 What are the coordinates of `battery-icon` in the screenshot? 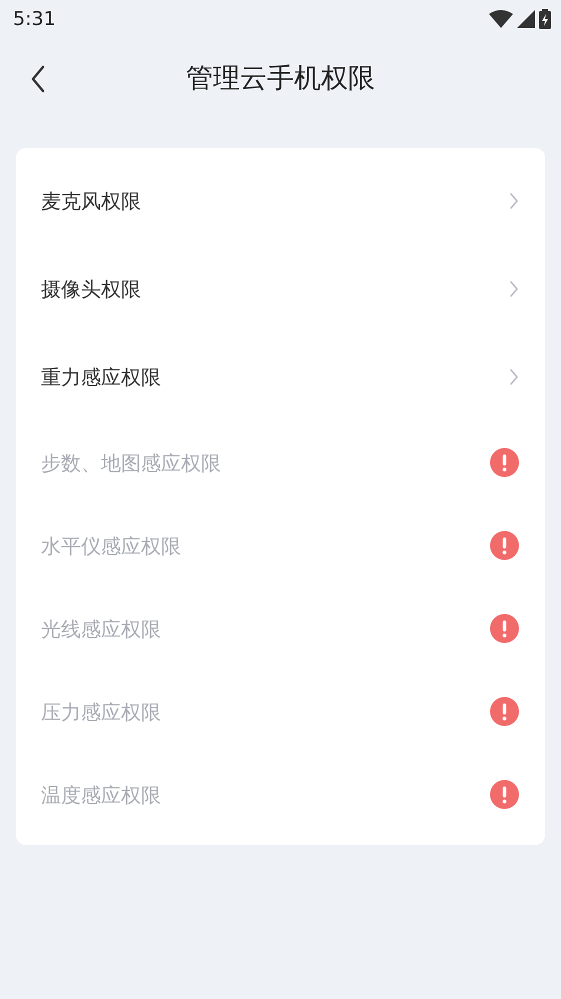 It's located at (545, 19).